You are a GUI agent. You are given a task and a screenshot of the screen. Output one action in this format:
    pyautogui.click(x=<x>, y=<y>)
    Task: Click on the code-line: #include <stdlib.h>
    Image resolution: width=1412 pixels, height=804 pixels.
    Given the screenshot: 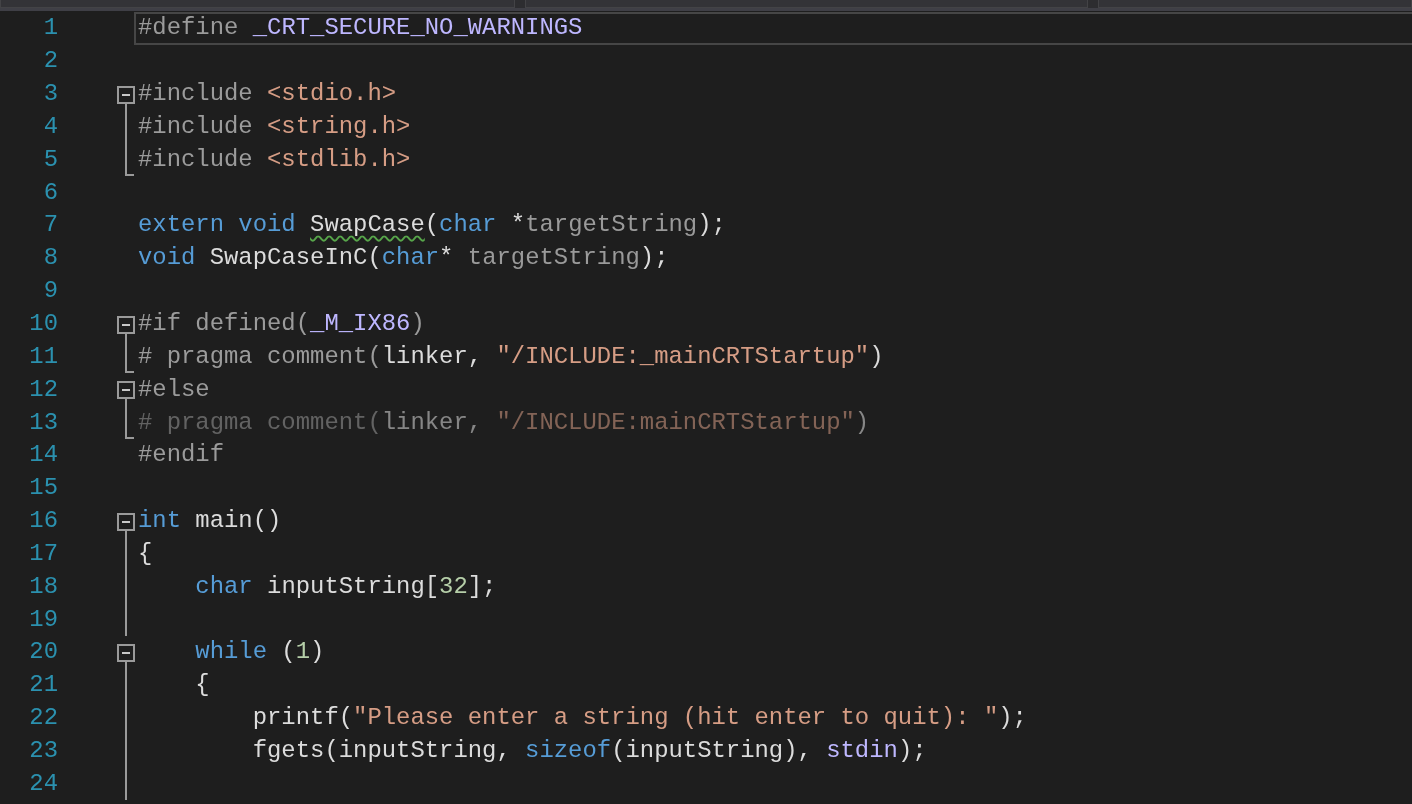 What is the action you would take?
    pyautogui.click(x=274, y=159)
    